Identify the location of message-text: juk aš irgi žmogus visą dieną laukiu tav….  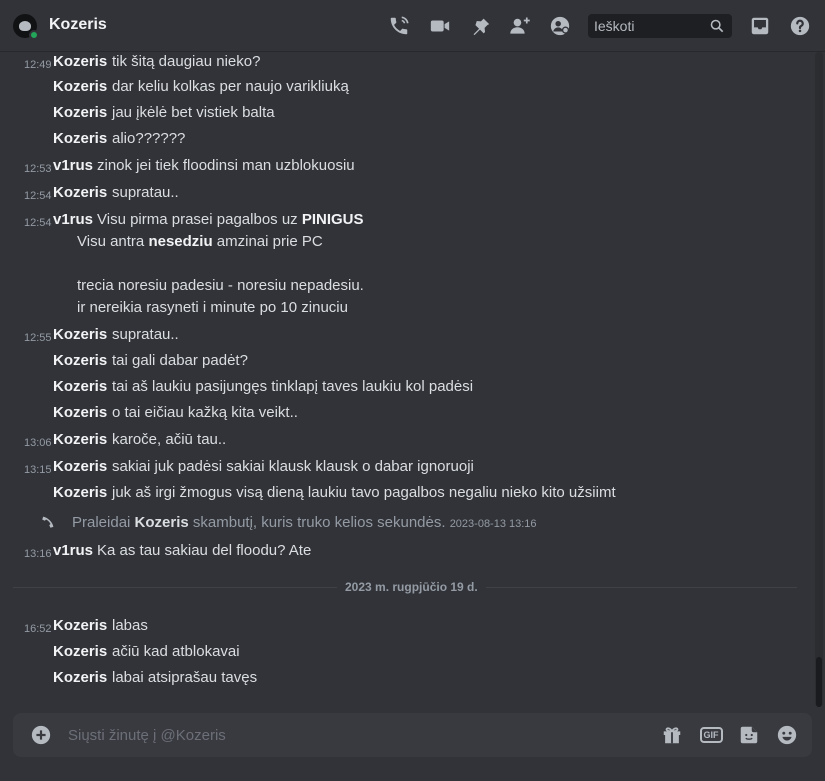
(364, 492).